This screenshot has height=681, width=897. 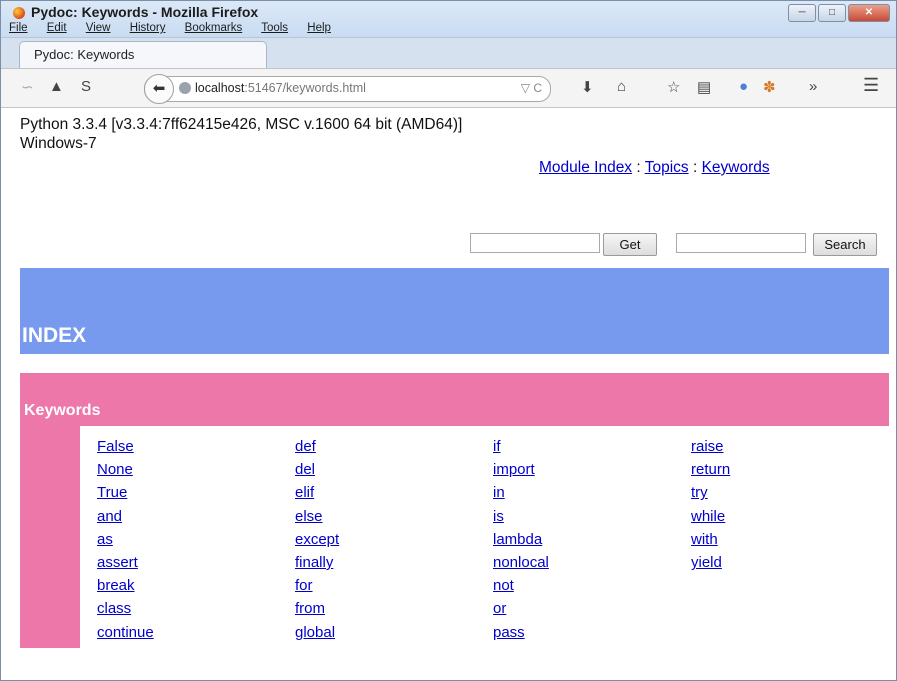 What do you see at coordinates (323, 28) in the screenshot?
I see `menu-help: Help` at bounding box center [323, 28].